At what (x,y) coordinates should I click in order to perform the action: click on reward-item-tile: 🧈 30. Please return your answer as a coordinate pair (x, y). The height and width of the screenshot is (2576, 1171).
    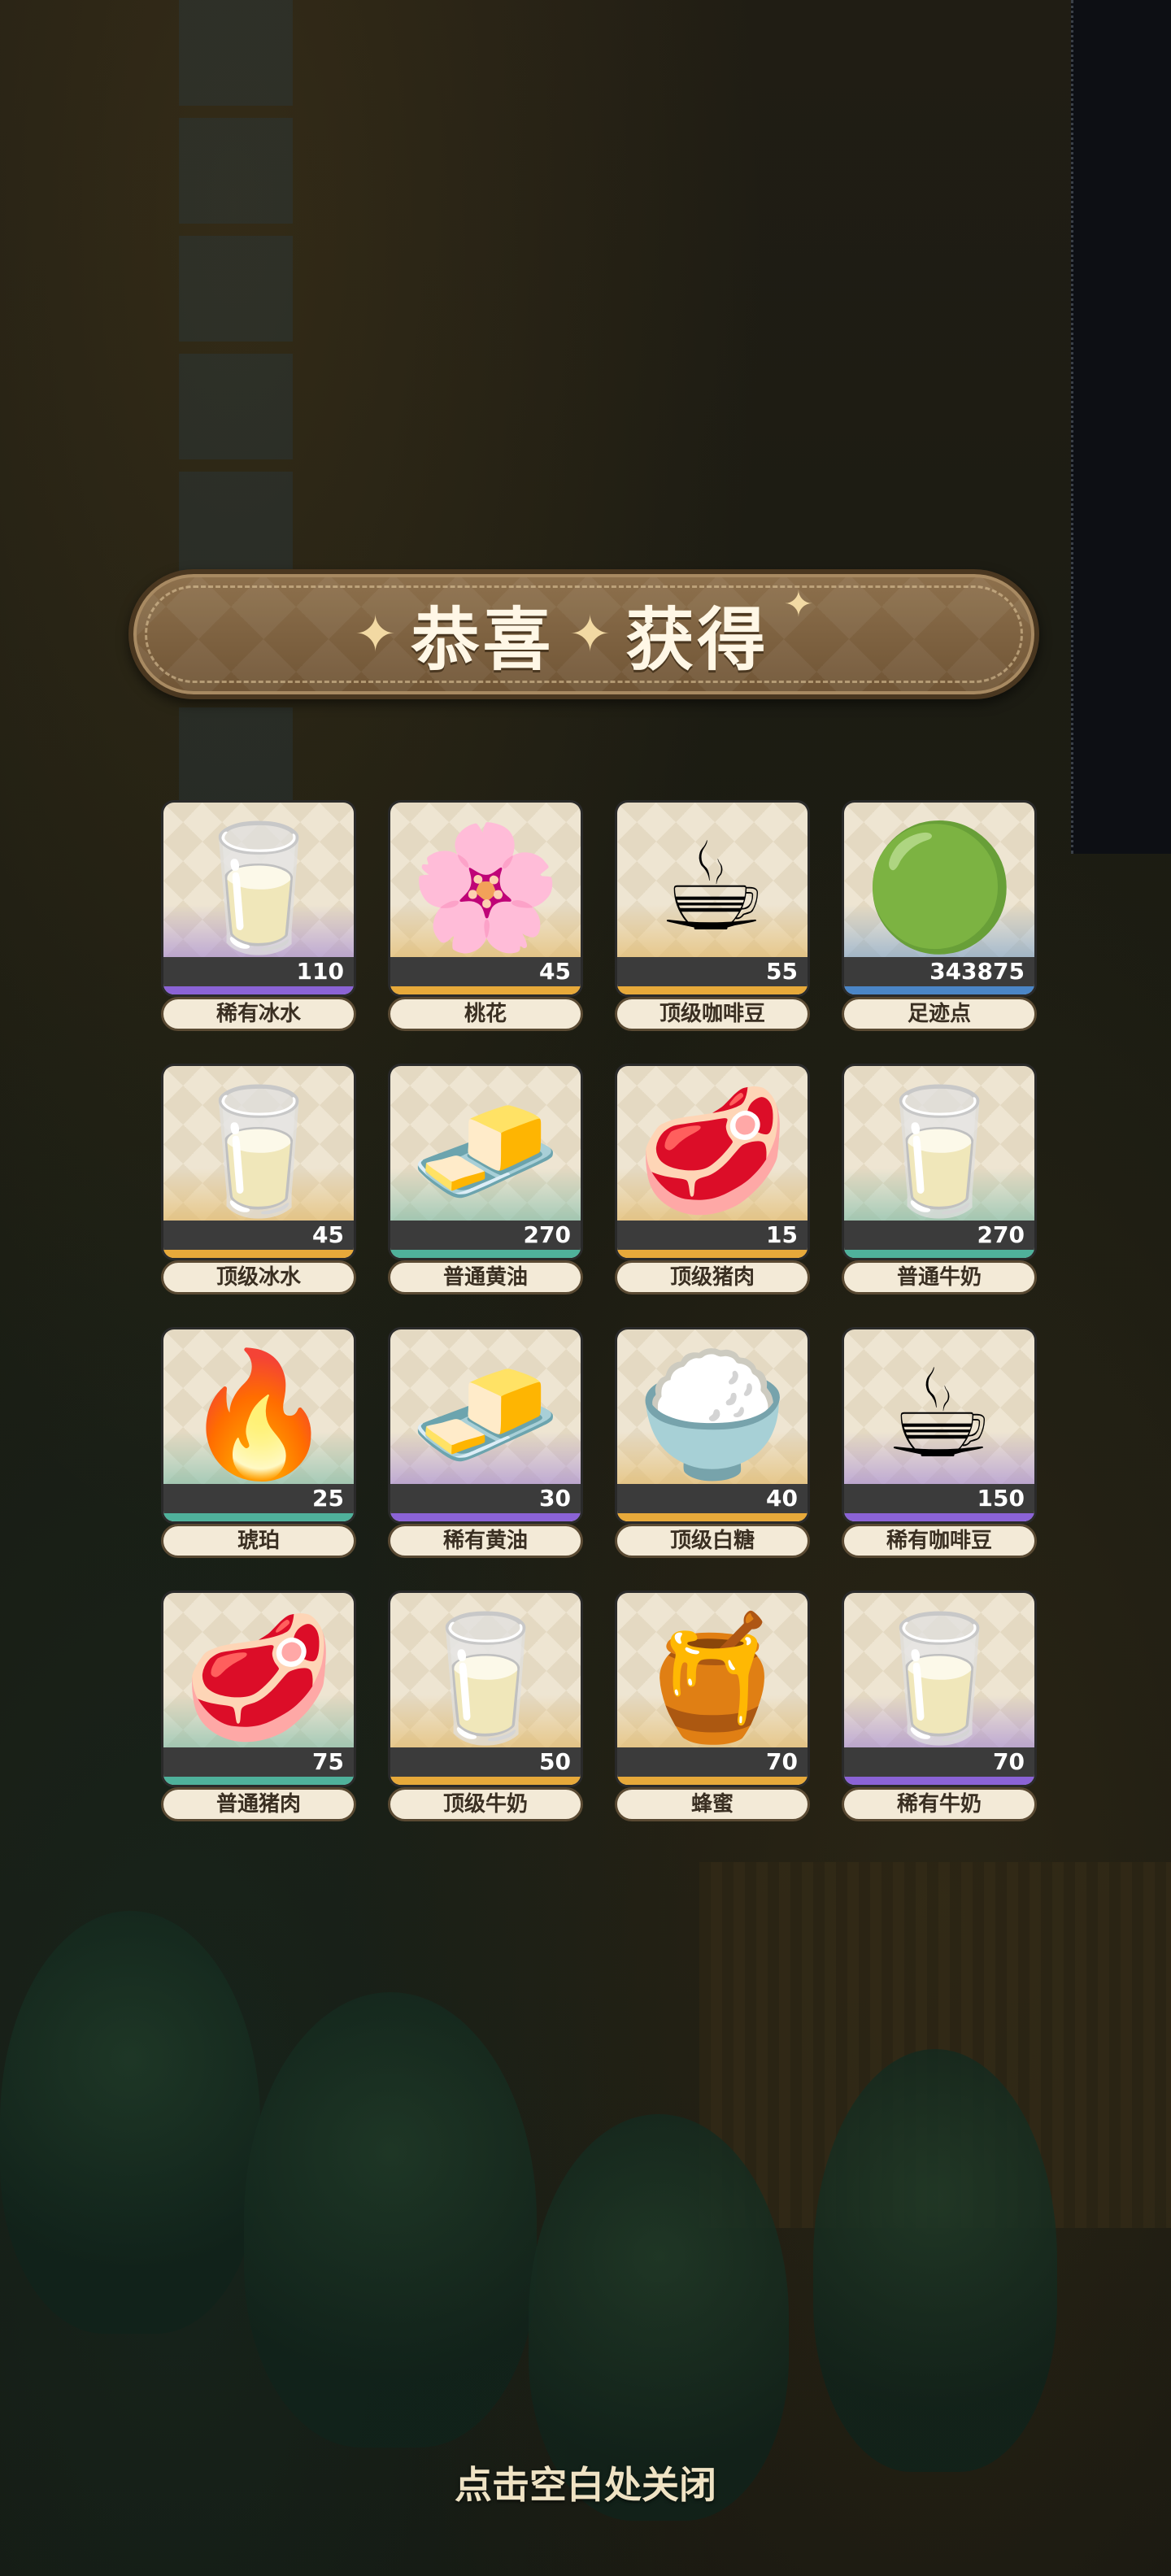
    Looking at the image, I should click on (486, 1426).